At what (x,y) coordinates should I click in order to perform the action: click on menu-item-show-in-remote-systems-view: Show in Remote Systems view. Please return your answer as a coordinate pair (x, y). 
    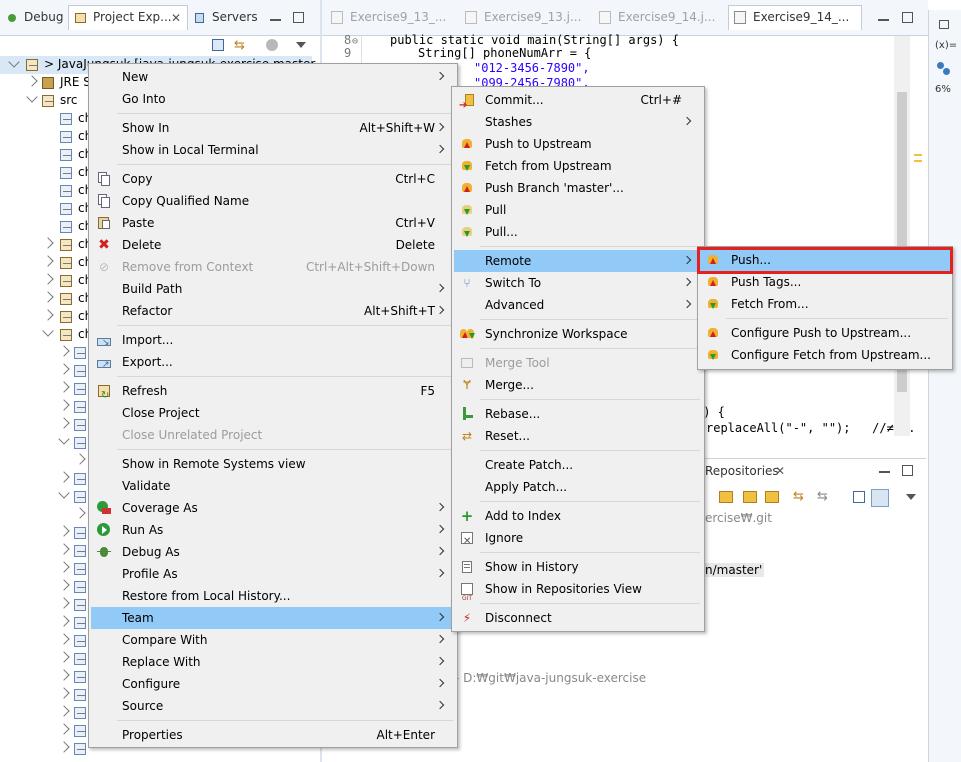
    Looking at the image, I should click on (273, 464).